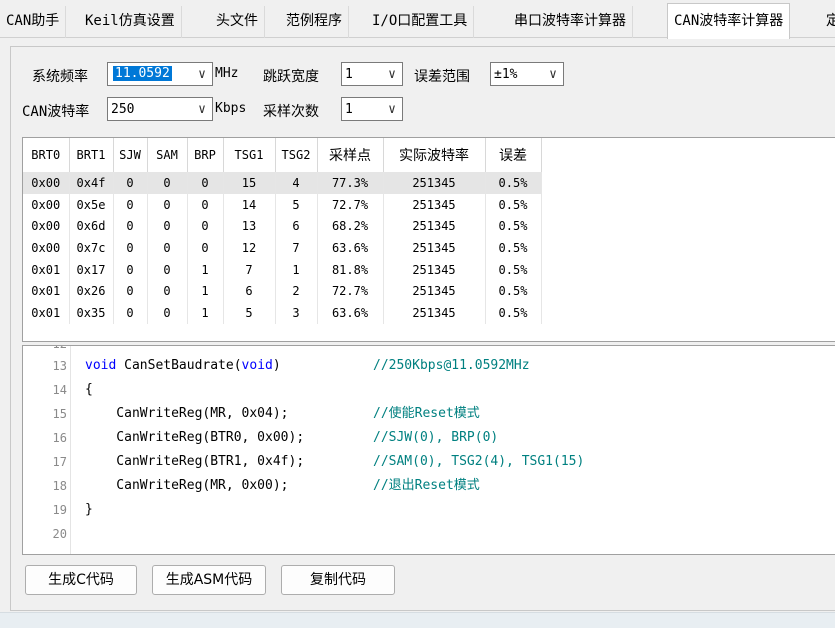 This screenshot has width=835, height=628. Describe the element at coordinates (142, 73) in the screenshot. I see `sys-freq-value: 11.0592` at that location.